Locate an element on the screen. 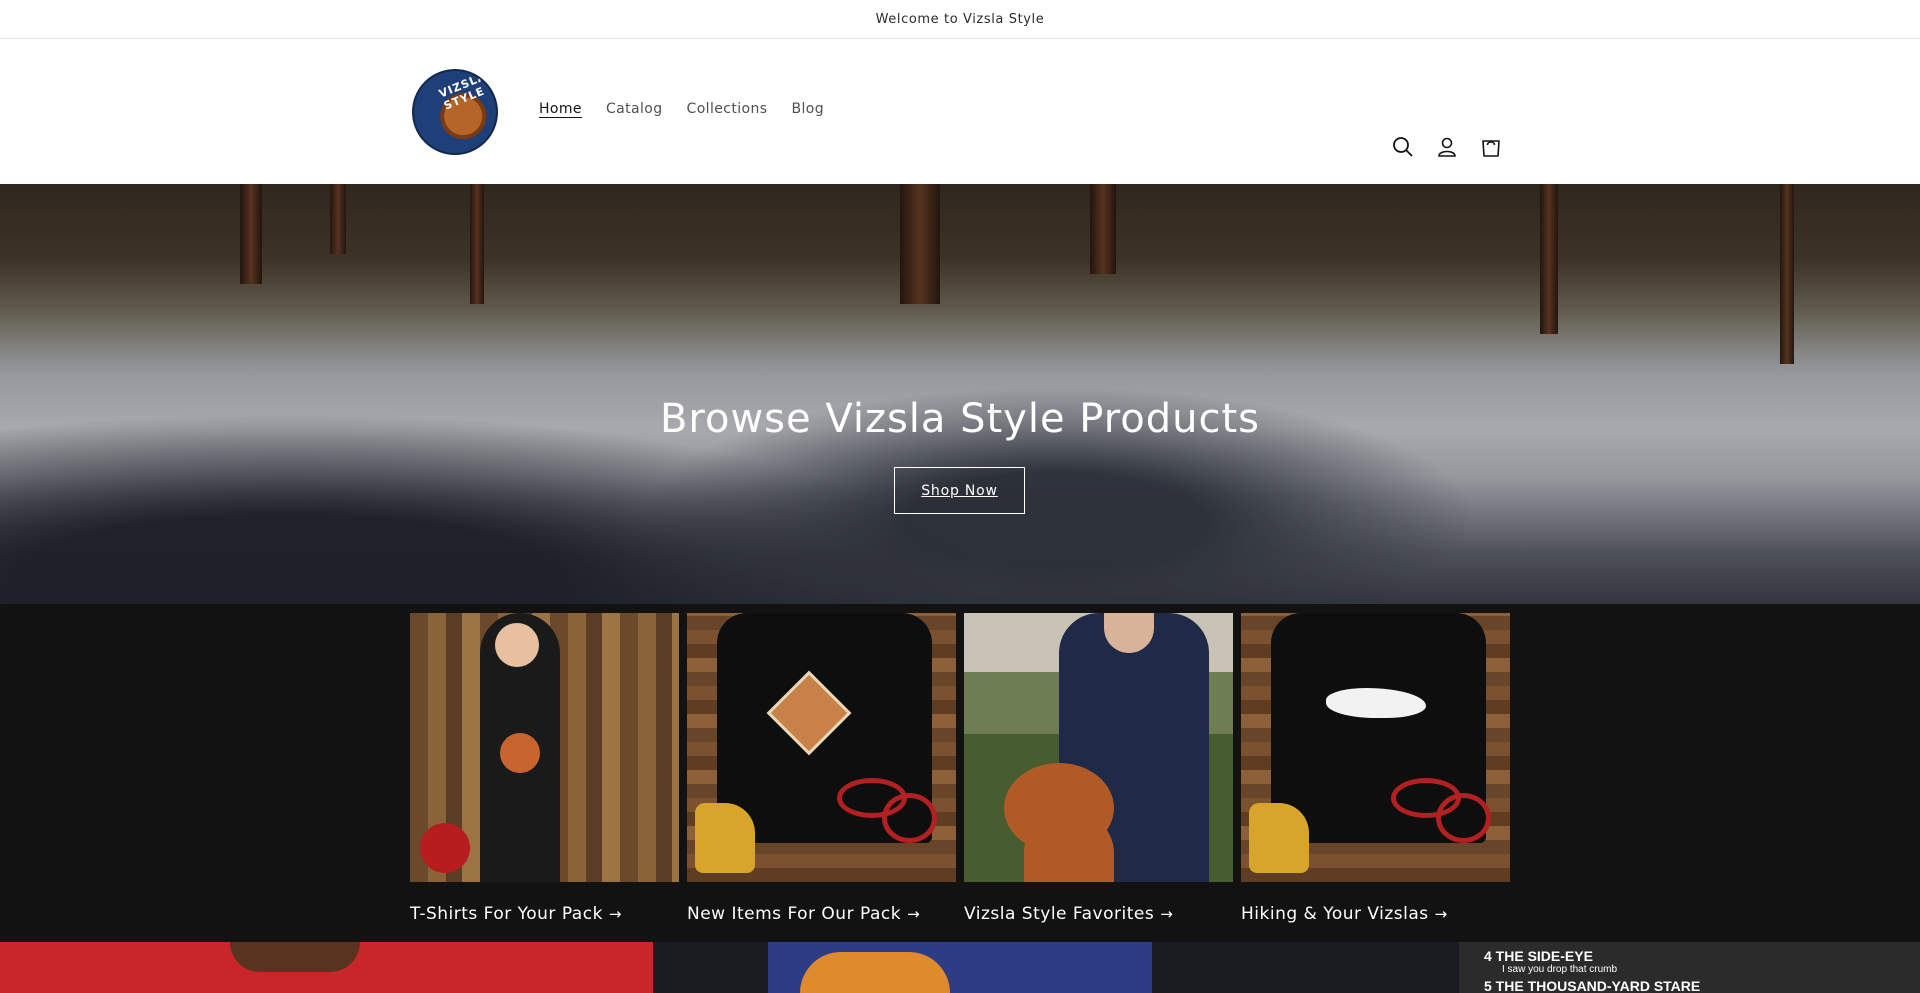 Image resolution: width=1920 pixels, height=993 pixels. logo-text: VIZSLA STYLE is located at coordinates (463, 91).